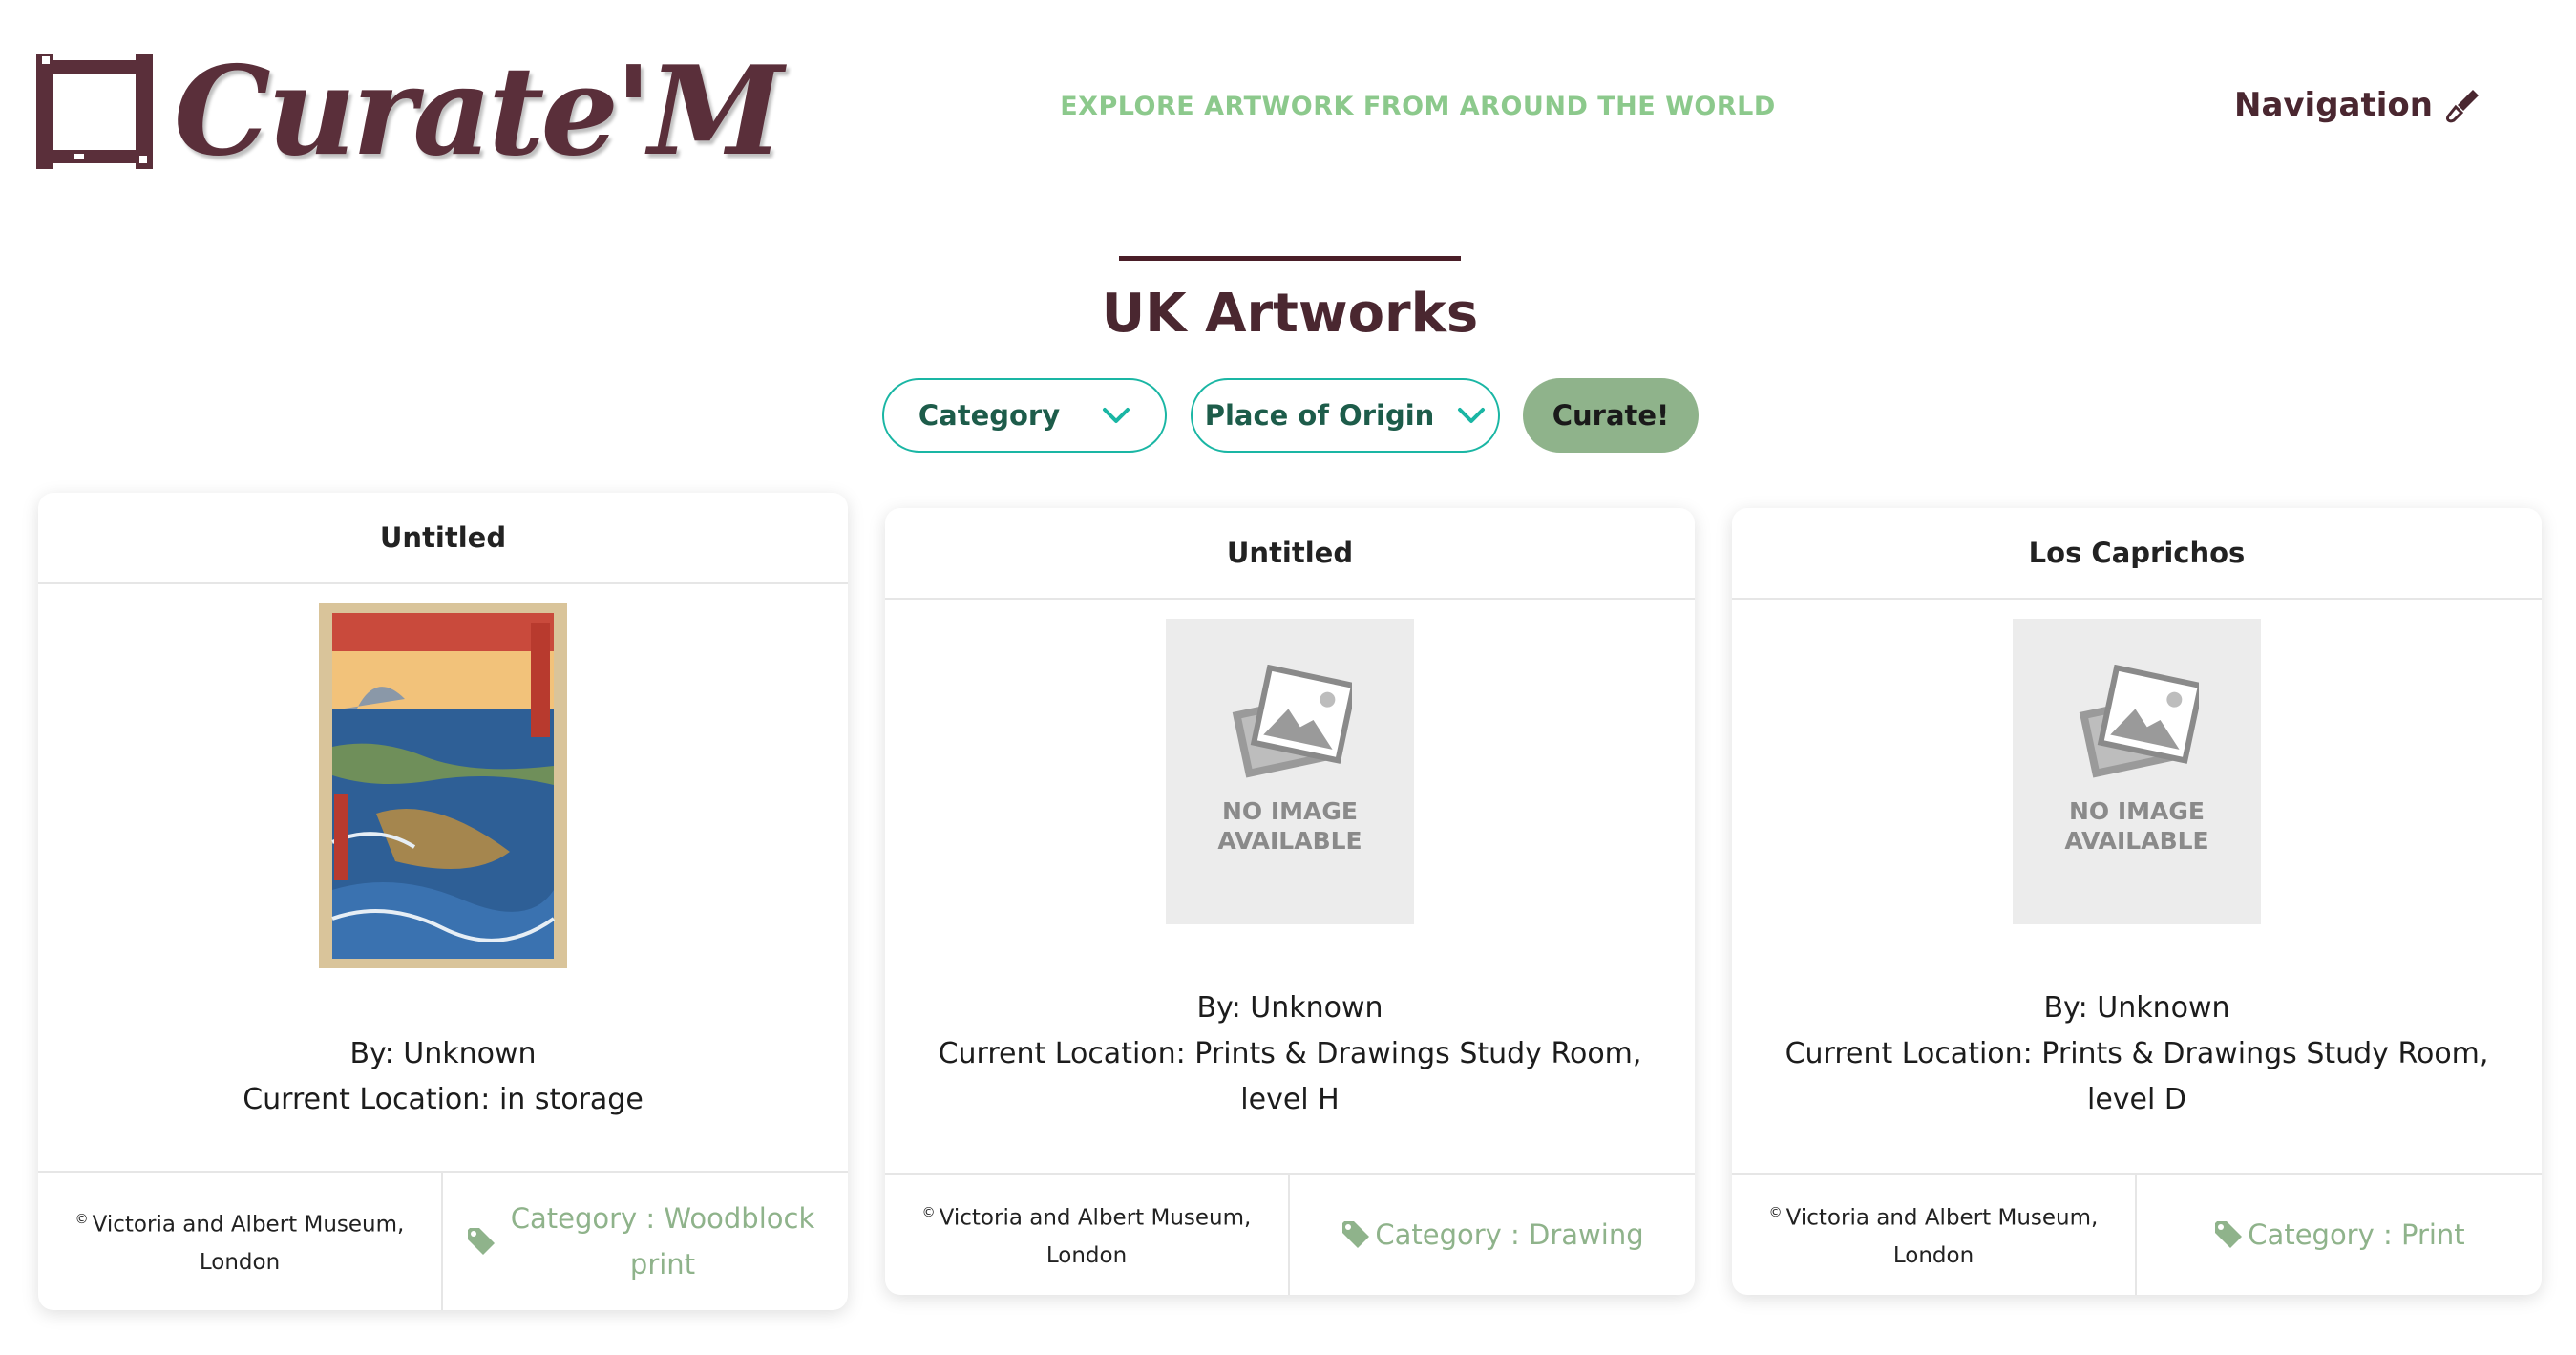 This screenshot has width=2576, height=1355. What do you see at coordinates (1290, 314) in the screenshot?
I see `page-title: UK Artworks` at bounding box center [1290, 314].